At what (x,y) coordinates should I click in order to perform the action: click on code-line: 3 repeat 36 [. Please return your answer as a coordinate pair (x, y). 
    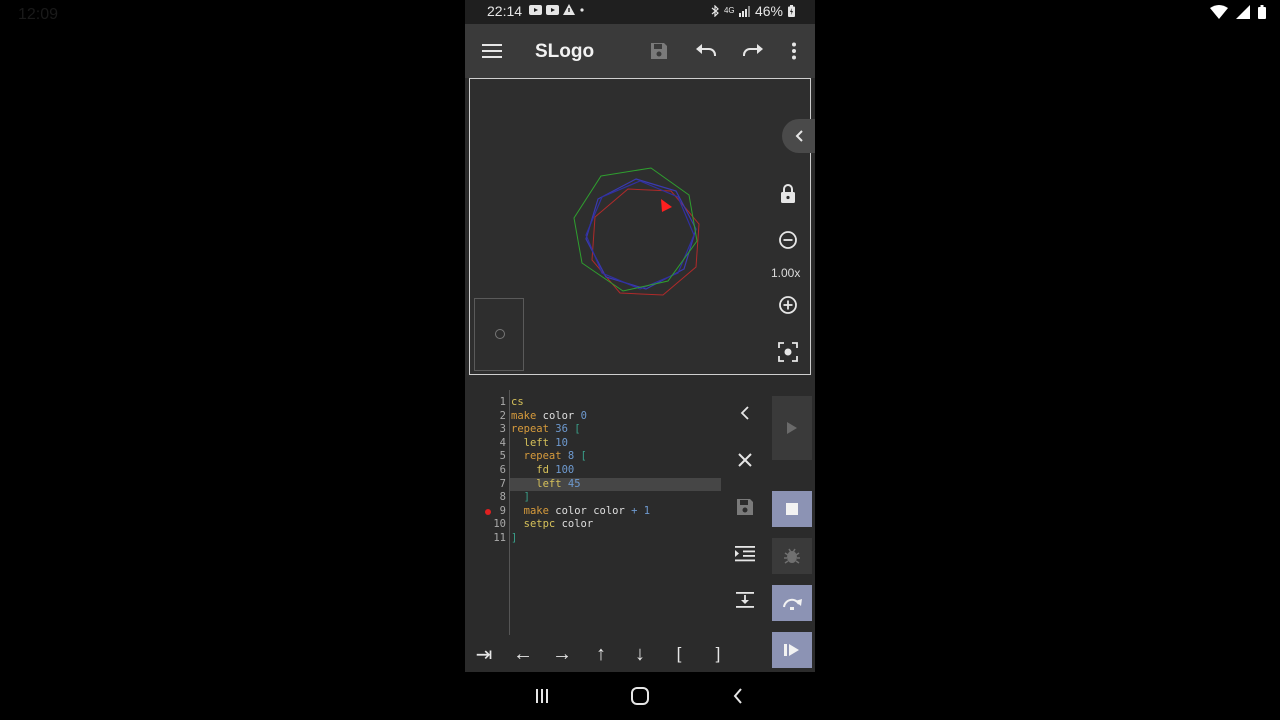
    Looking at the image, I should click on (640, 429).